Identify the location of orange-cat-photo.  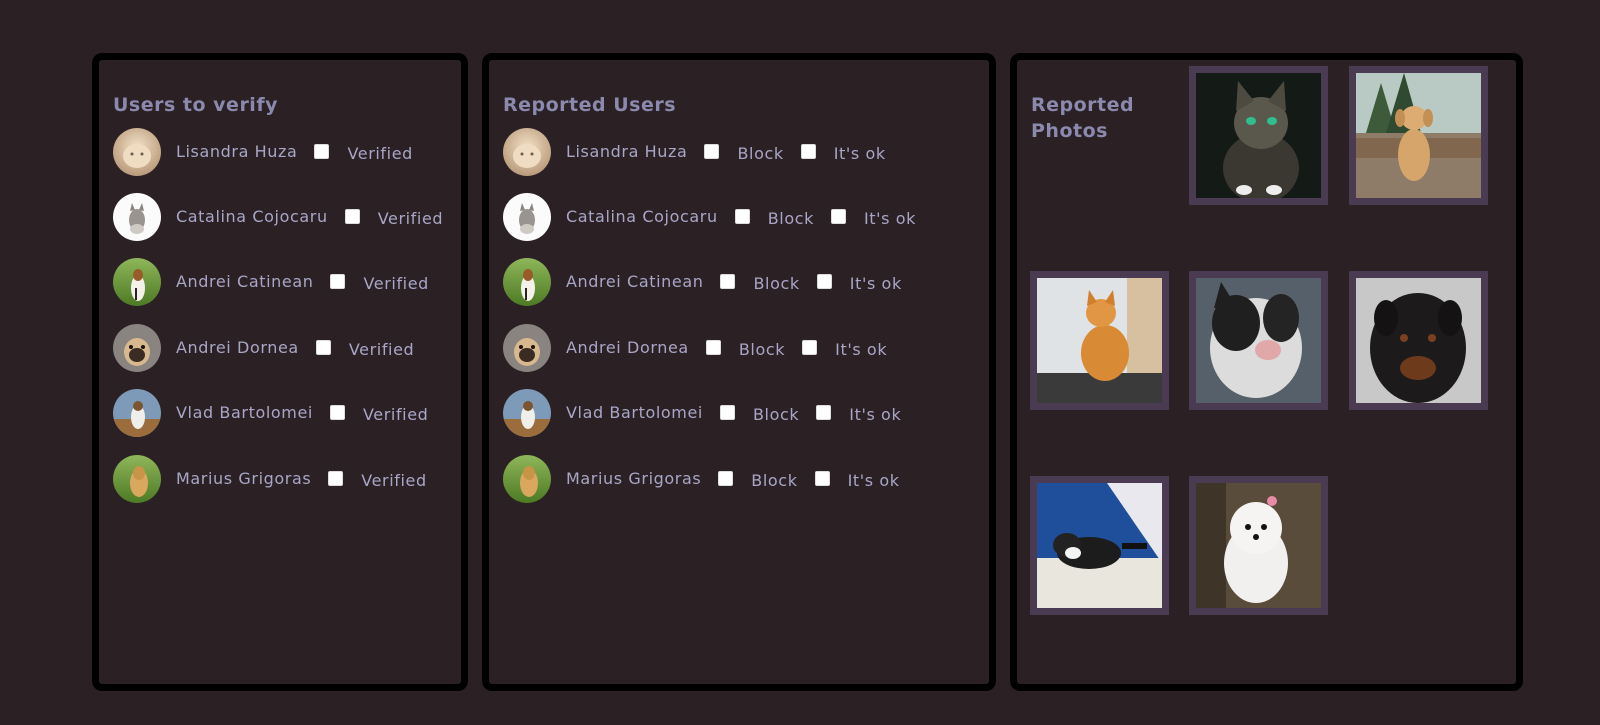
(1099, 340).